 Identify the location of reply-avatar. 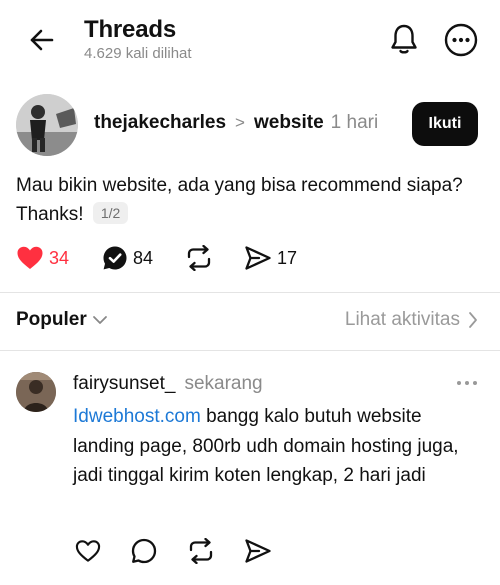
(36, 392).